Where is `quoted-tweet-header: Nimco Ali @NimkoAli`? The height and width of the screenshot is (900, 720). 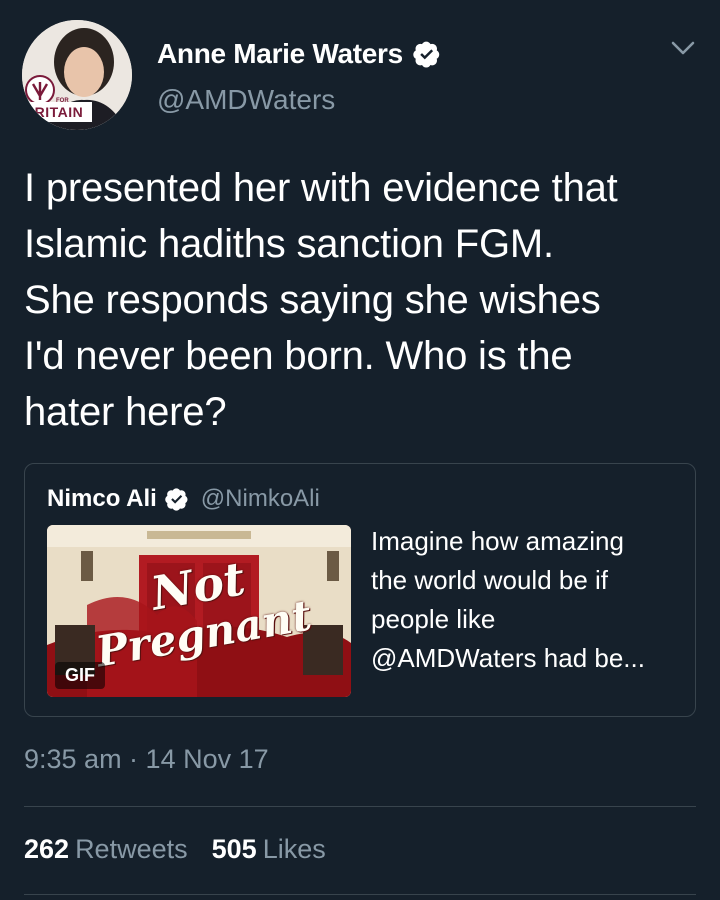 quoted-tweet-header: Nimco Ali @NimkoAli is located at coordinates (183, 499).